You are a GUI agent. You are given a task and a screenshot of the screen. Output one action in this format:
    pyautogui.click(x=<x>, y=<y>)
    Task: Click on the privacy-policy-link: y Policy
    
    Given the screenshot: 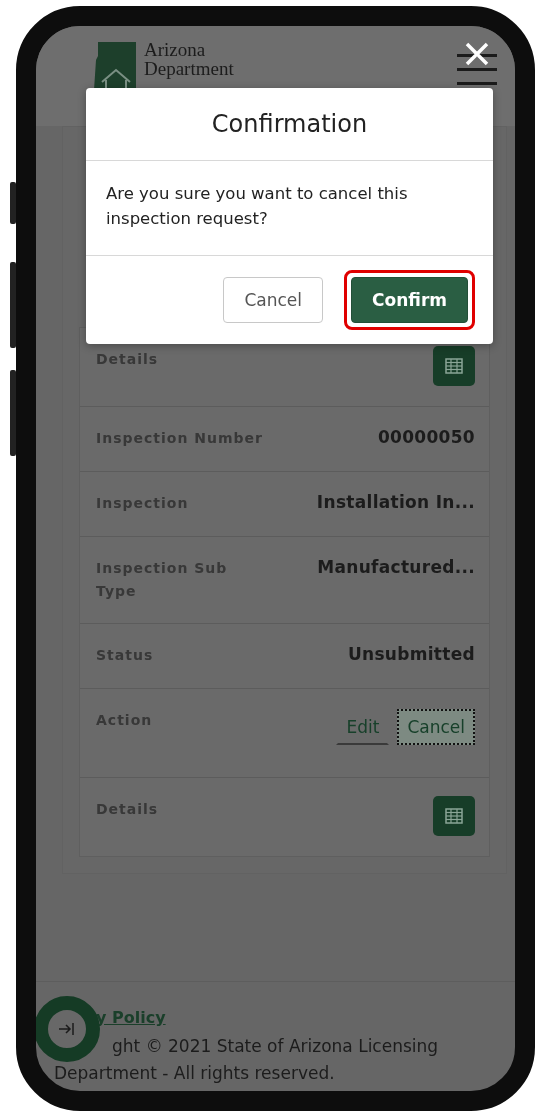 What is the action you would take?
    pyautogui.click(x=131, y=1017)
    